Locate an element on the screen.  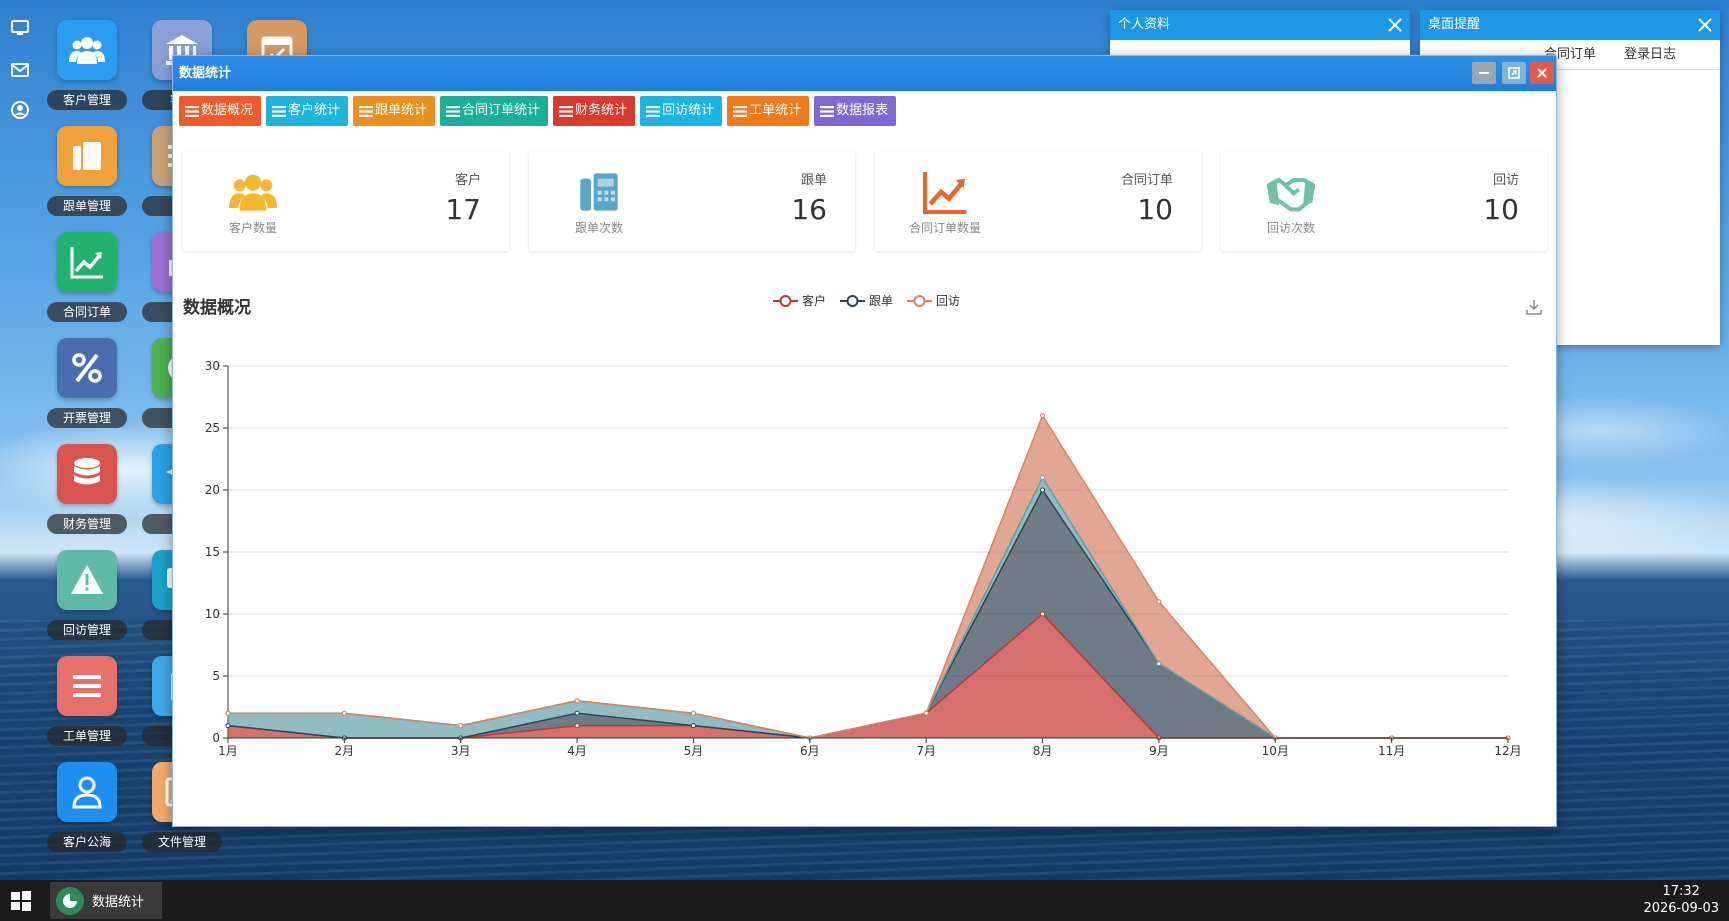
stat-value: 17 is located at coordinates (463, 209).